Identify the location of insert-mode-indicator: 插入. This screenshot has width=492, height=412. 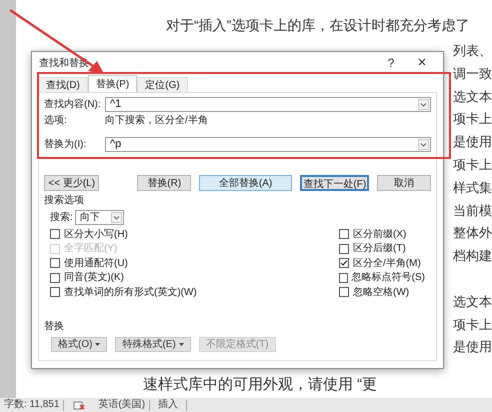
(168, 405).